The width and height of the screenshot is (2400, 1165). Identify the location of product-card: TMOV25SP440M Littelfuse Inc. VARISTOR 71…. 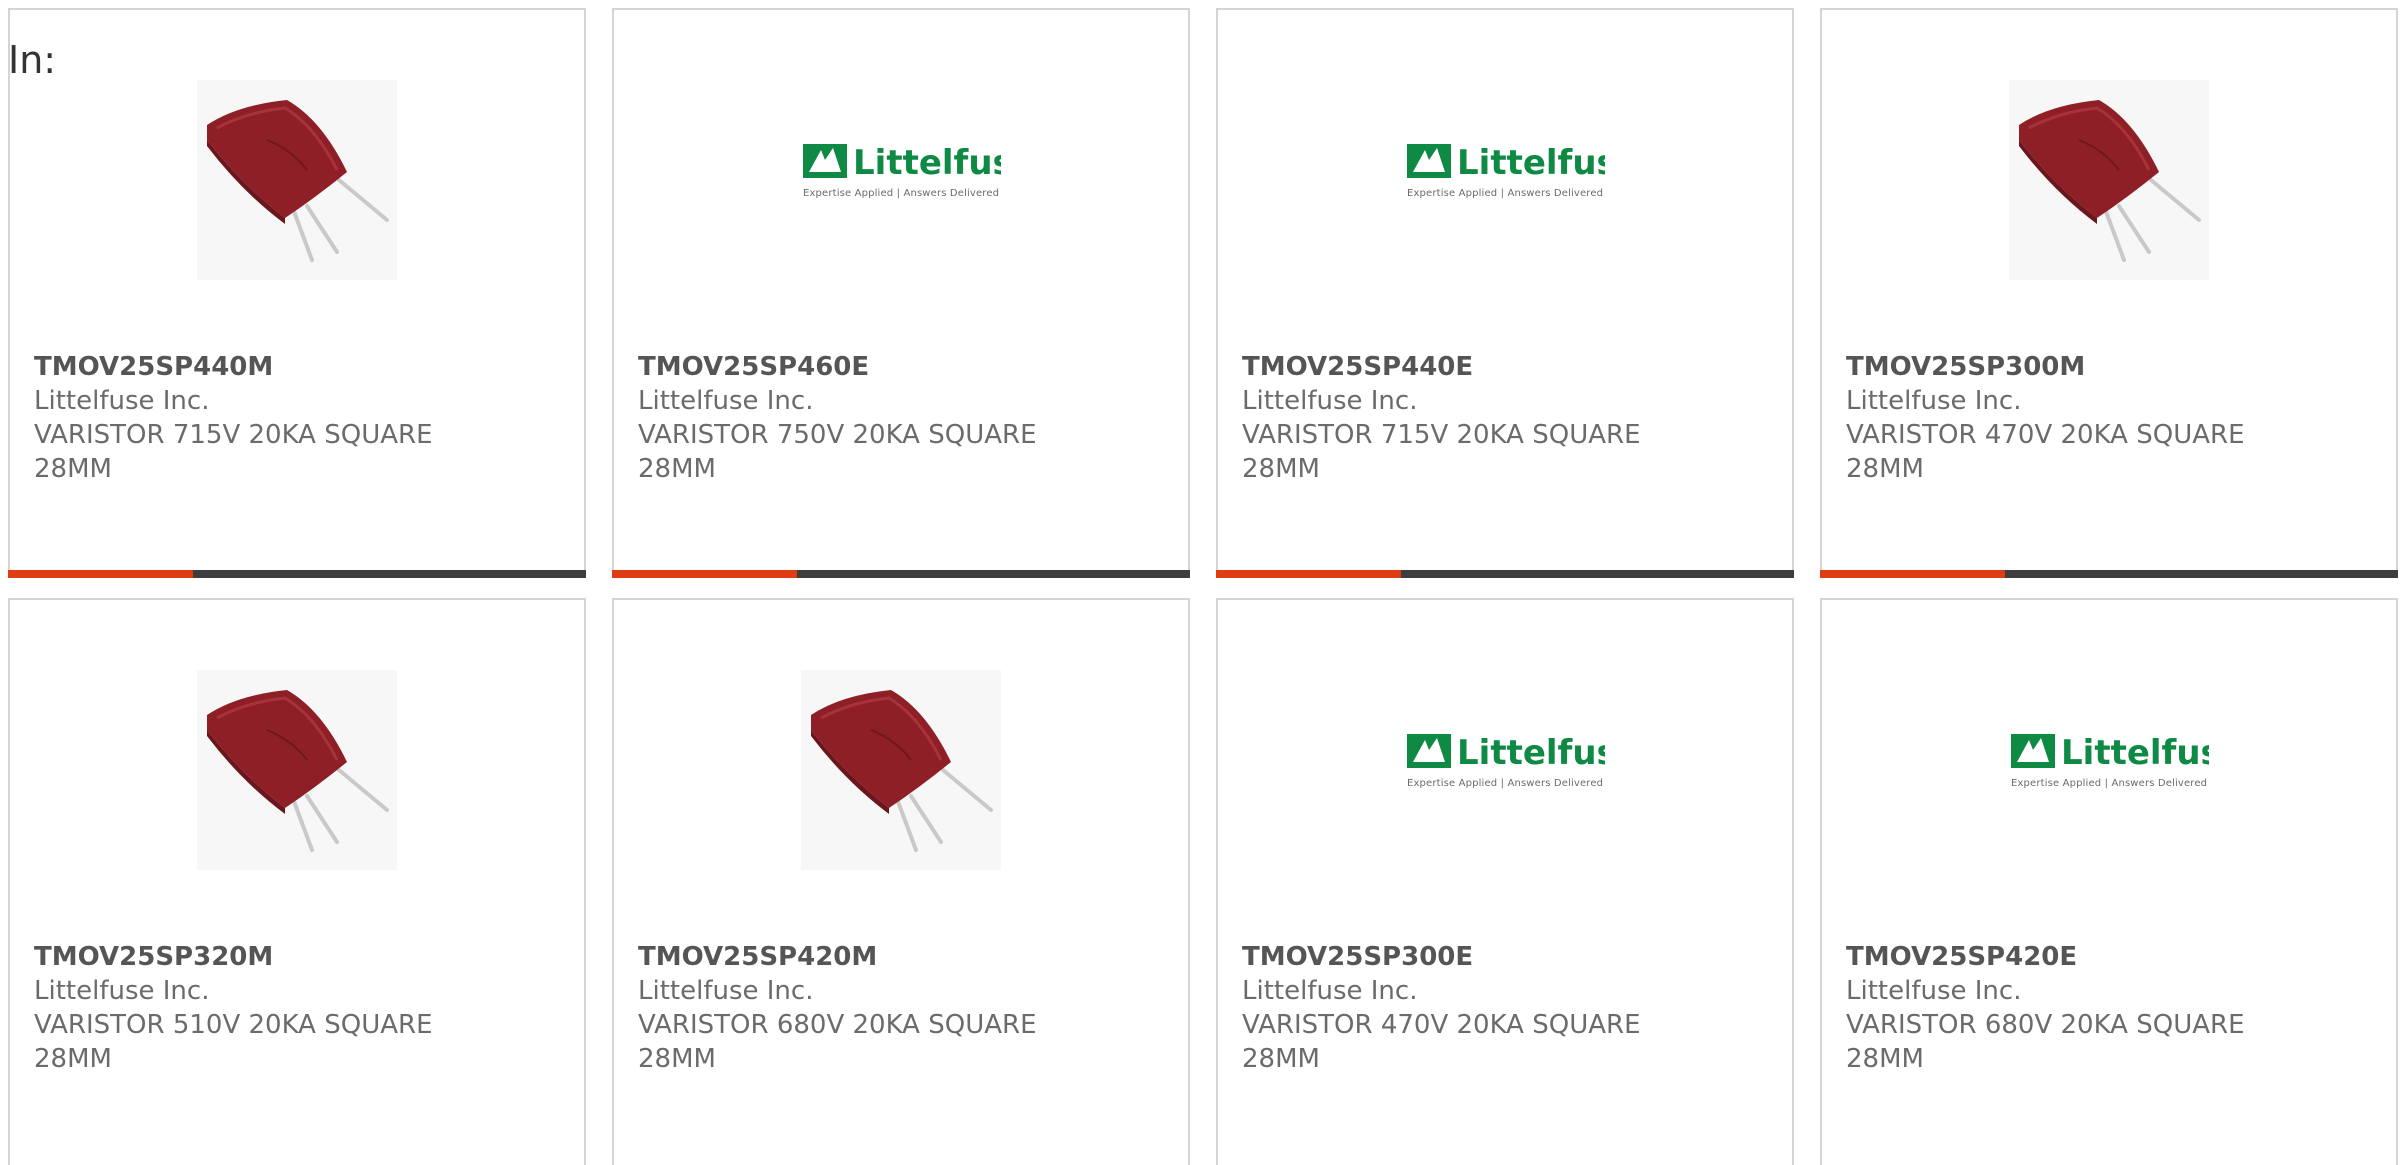
(297, 293).